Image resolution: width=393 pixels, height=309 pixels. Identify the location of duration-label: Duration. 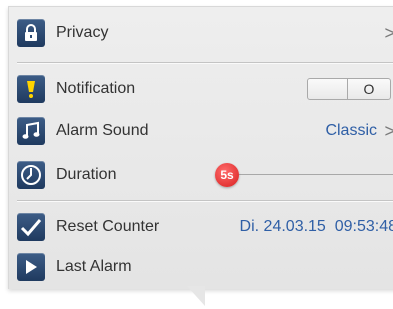
(86, 174).